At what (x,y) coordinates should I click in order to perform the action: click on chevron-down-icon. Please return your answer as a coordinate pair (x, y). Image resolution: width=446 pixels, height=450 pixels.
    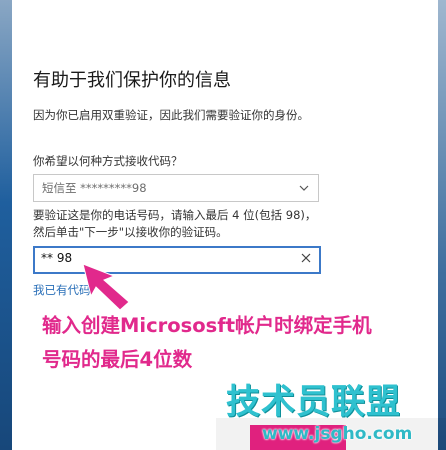
    Looking at the image, I should click on (304, 188).